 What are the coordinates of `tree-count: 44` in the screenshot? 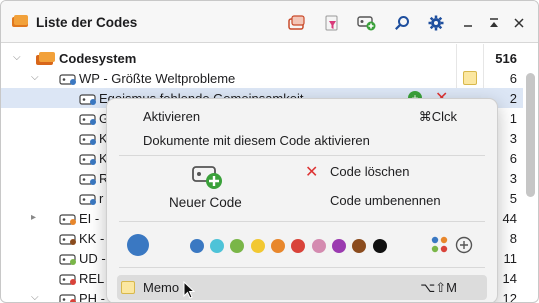 It's located at (509, 218).